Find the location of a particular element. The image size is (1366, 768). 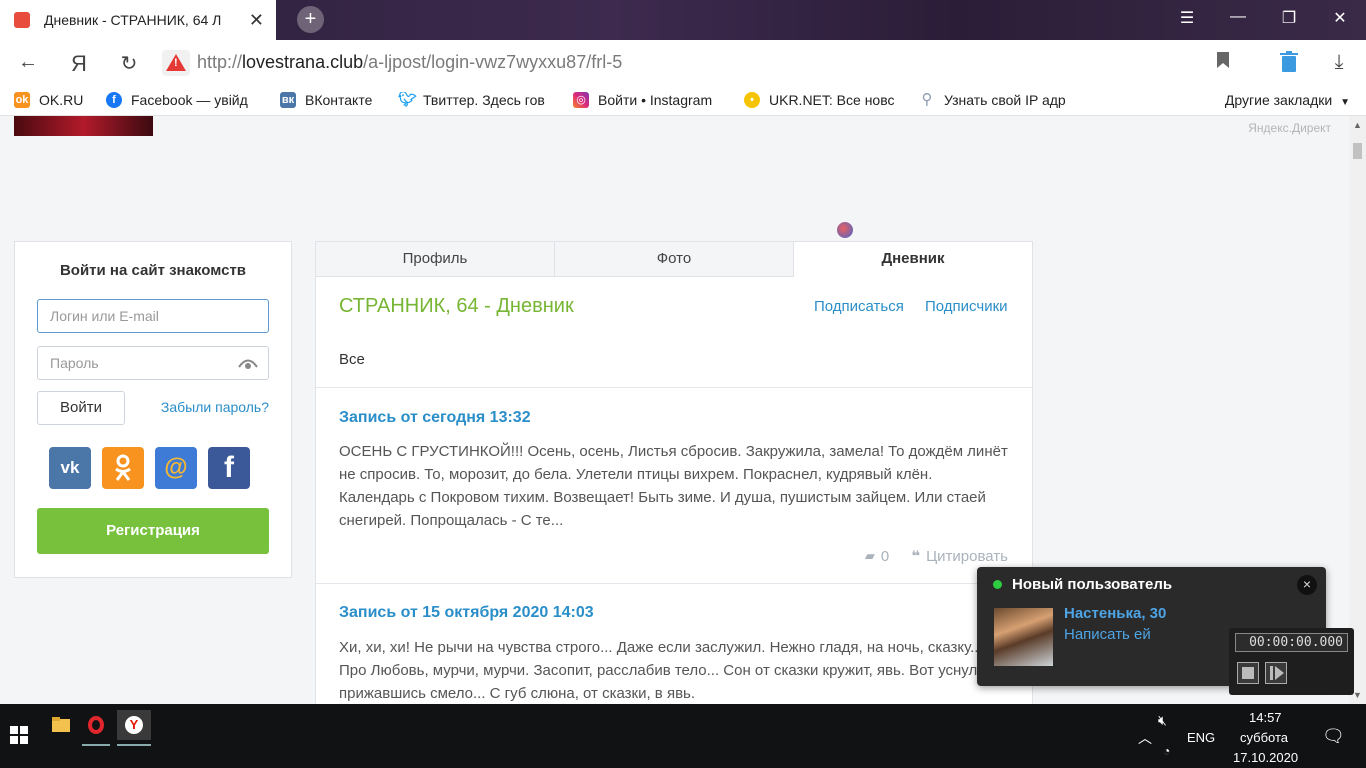

vk-icon: вк is located at coordinates (288, 100).